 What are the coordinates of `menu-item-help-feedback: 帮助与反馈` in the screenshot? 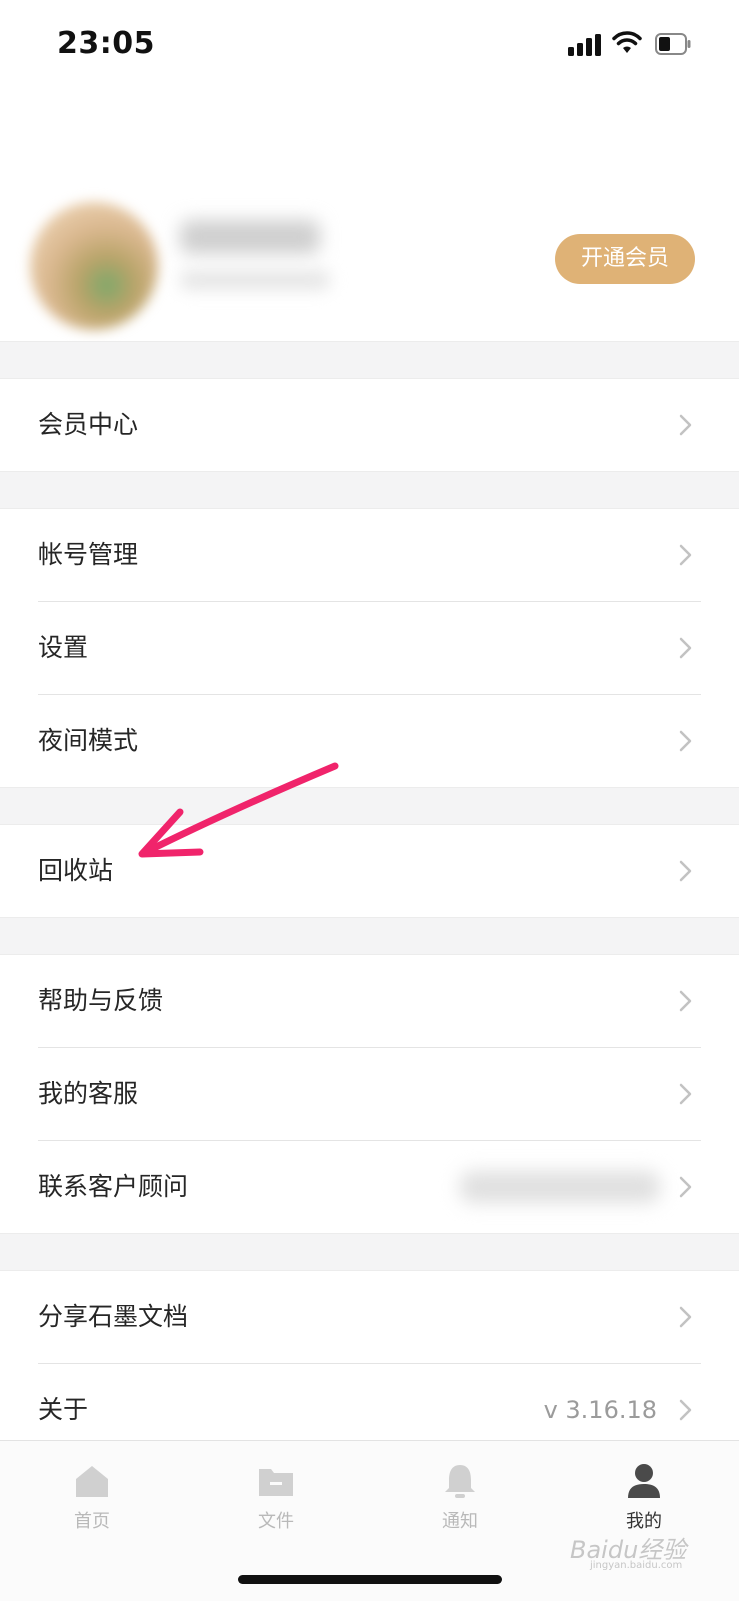 It's located at (369, 1001).